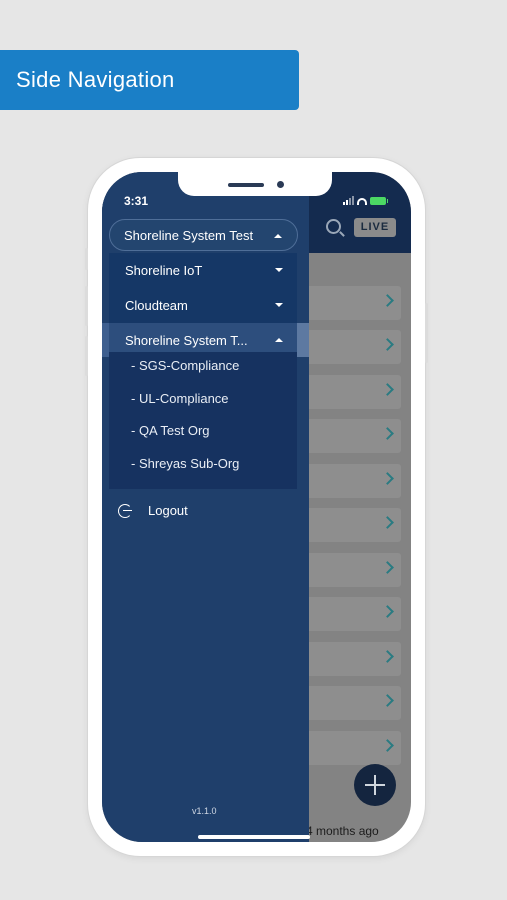 This screenshot has height=900, width=507. Describe the element at coordinates (362, 201) in the screenshot. I see `wifi-icon` at that location.